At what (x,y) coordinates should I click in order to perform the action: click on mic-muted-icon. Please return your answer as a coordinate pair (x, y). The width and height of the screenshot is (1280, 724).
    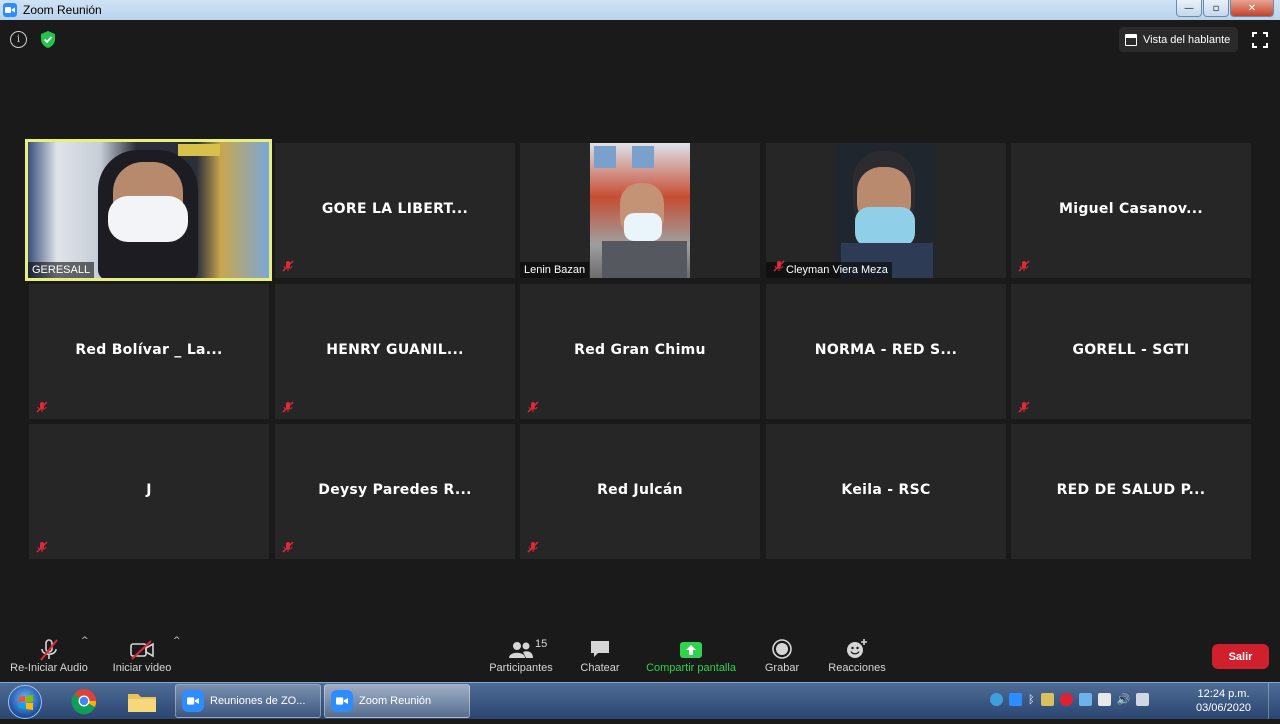
    Looking at the image, I should click on (49, 650).